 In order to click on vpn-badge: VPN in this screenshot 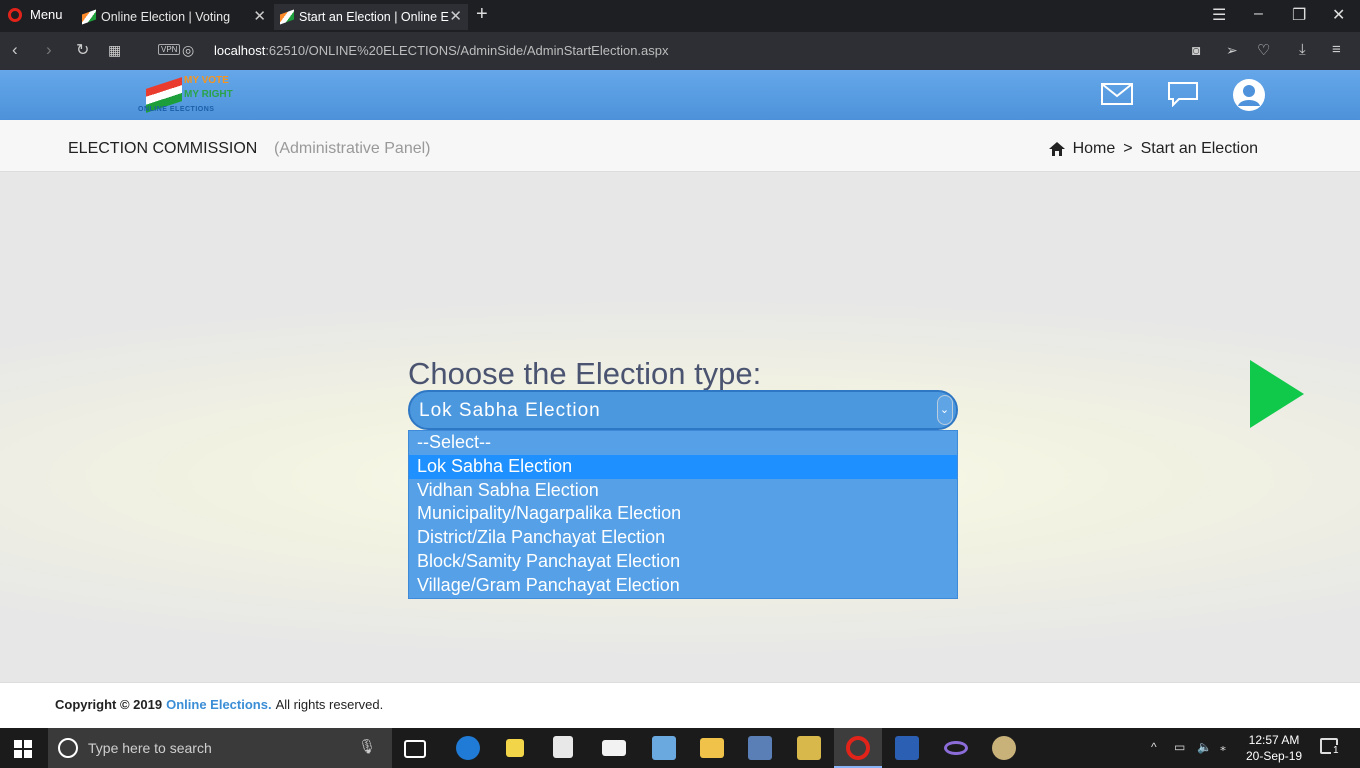, I will do `click(169, 49)`.